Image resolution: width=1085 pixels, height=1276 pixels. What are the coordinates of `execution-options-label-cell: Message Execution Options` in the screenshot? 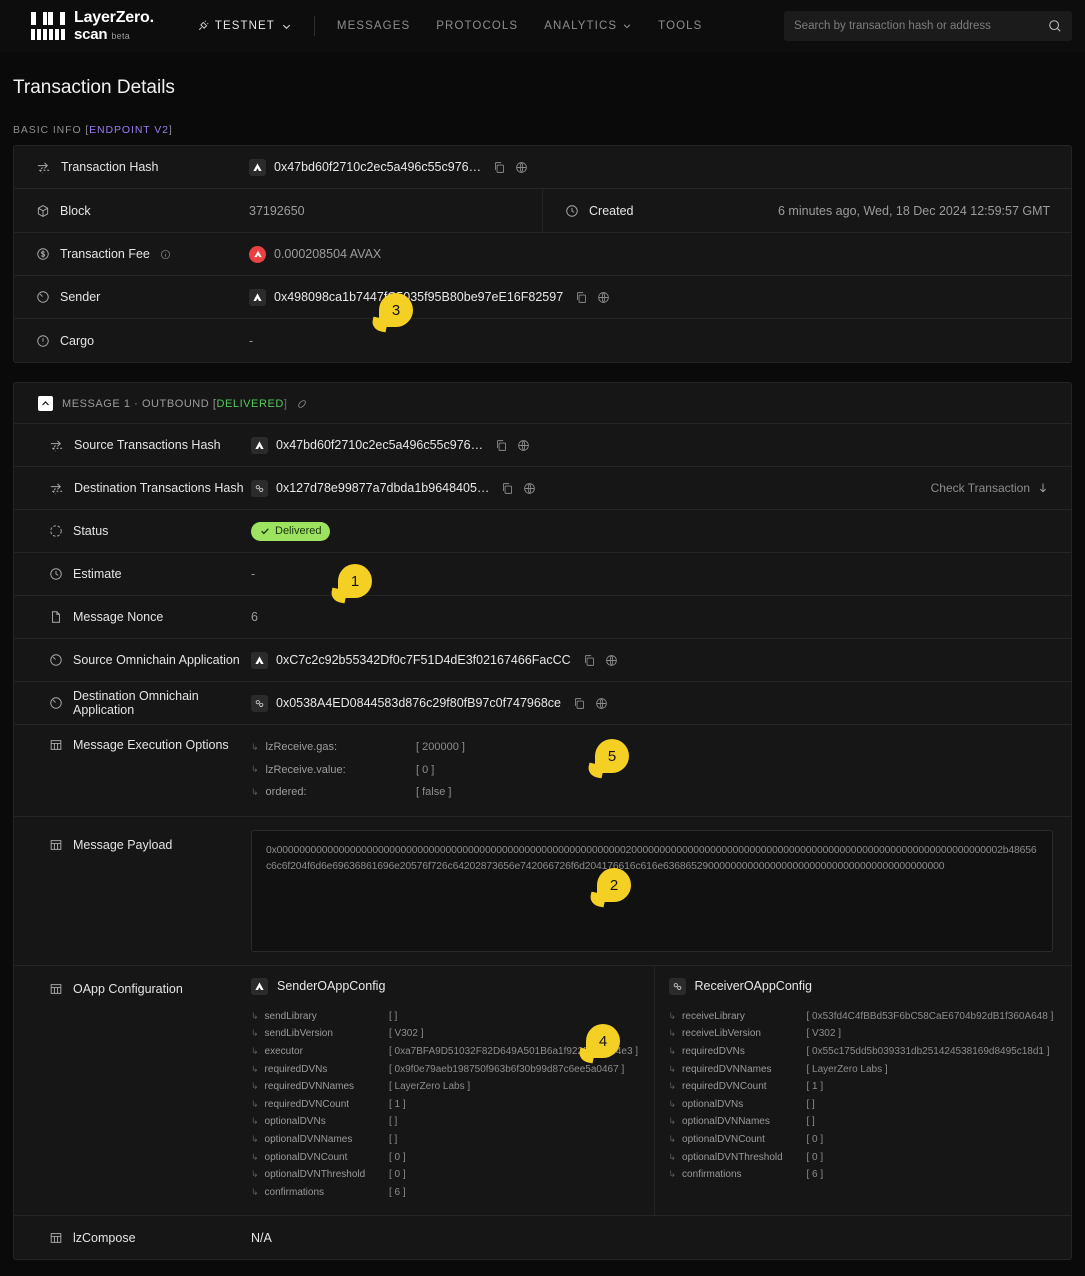 It's located at (132, 738).